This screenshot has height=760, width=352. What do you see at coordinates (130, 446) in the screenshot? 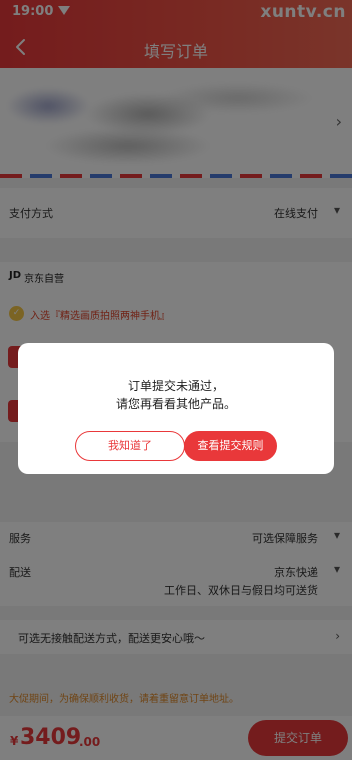
I see `acknowledge-button: 我知道了` at bounding box center [130, 446].